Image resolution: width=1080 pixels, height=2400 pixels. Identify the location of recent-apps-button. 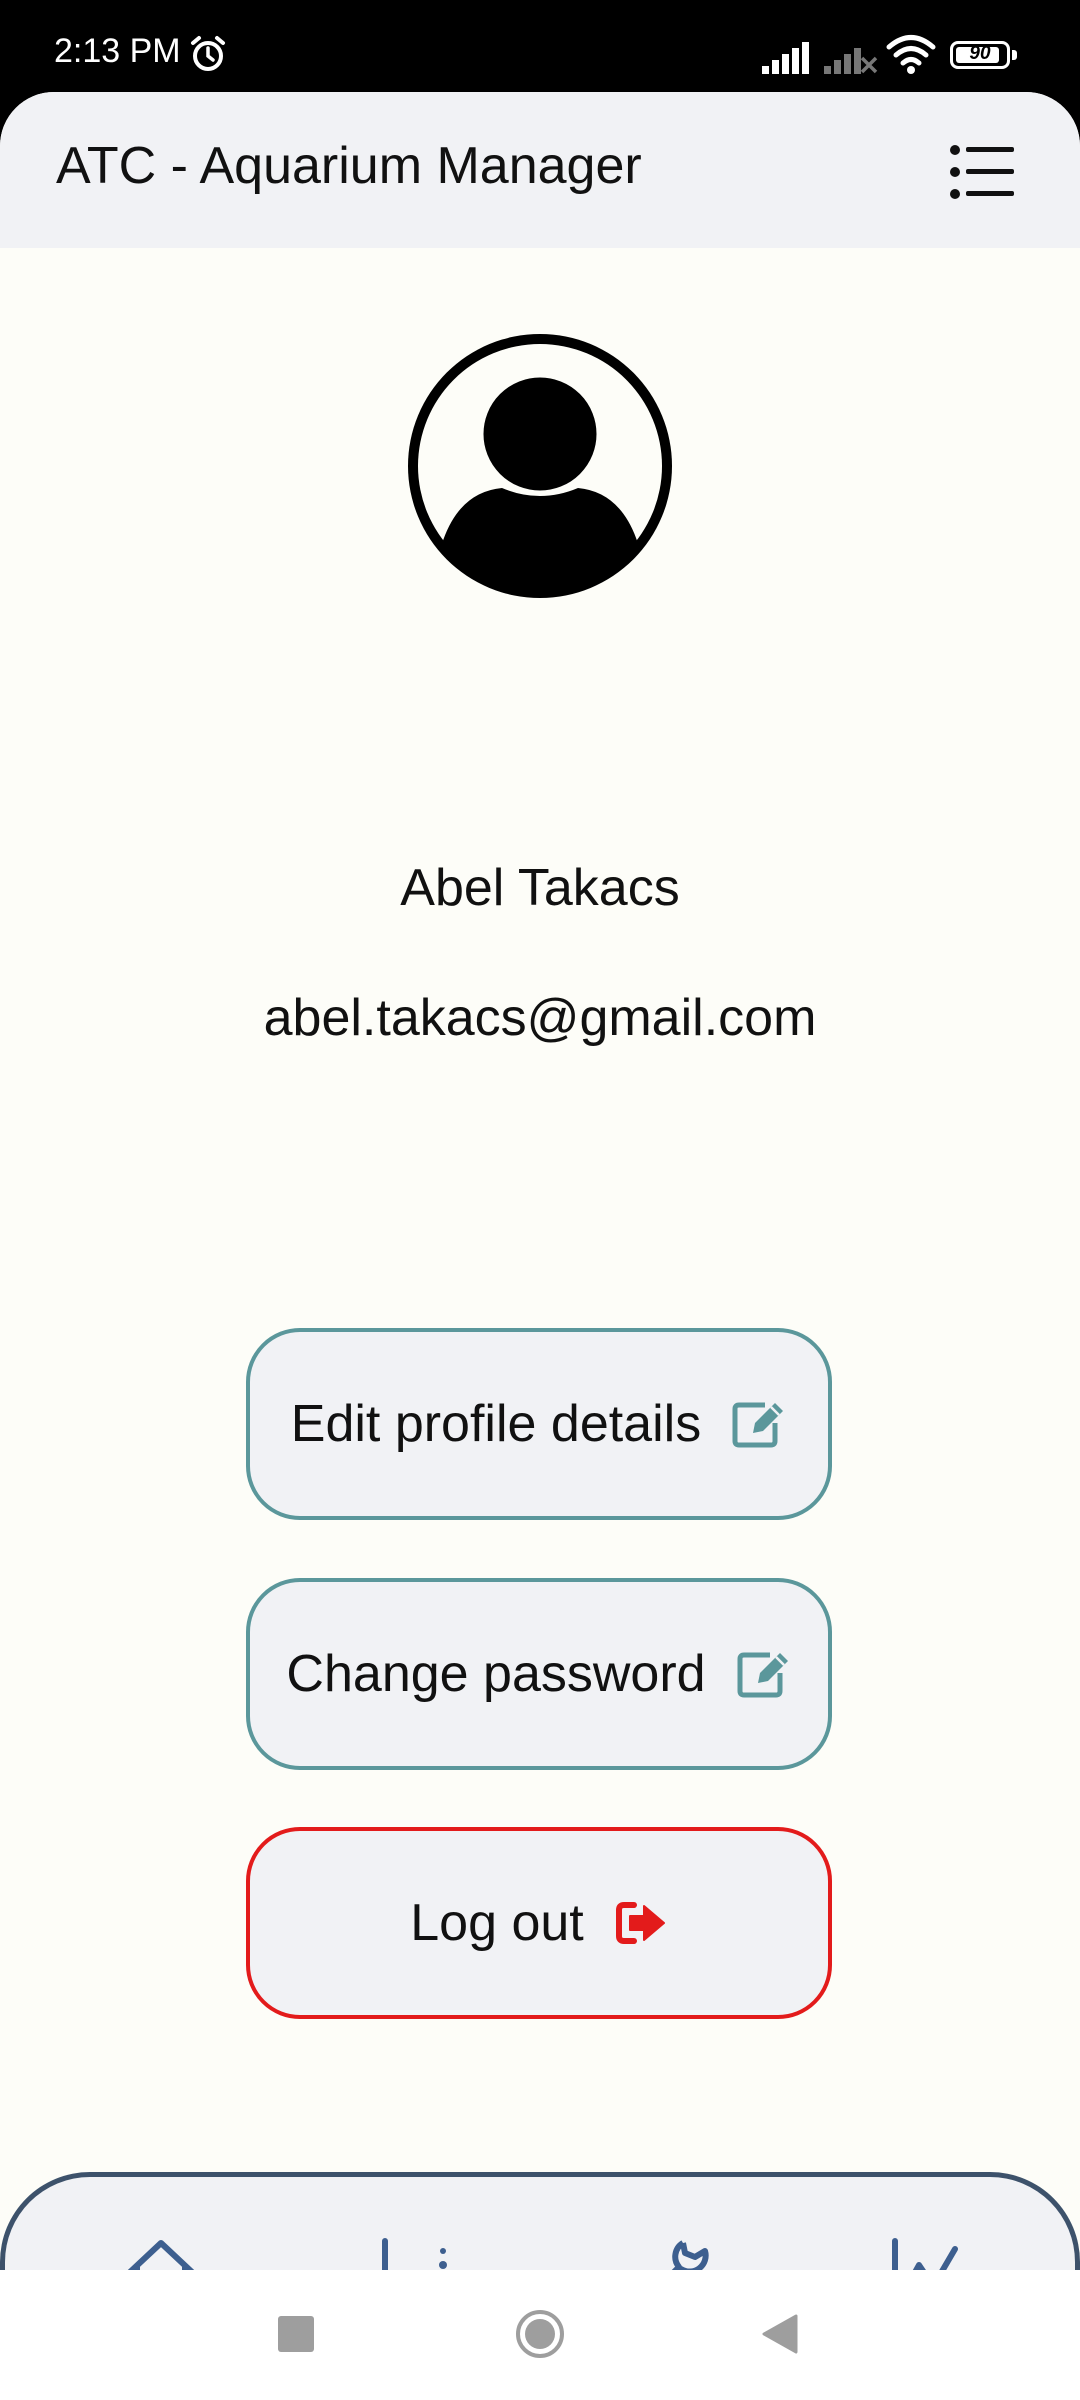
(296, 2334).